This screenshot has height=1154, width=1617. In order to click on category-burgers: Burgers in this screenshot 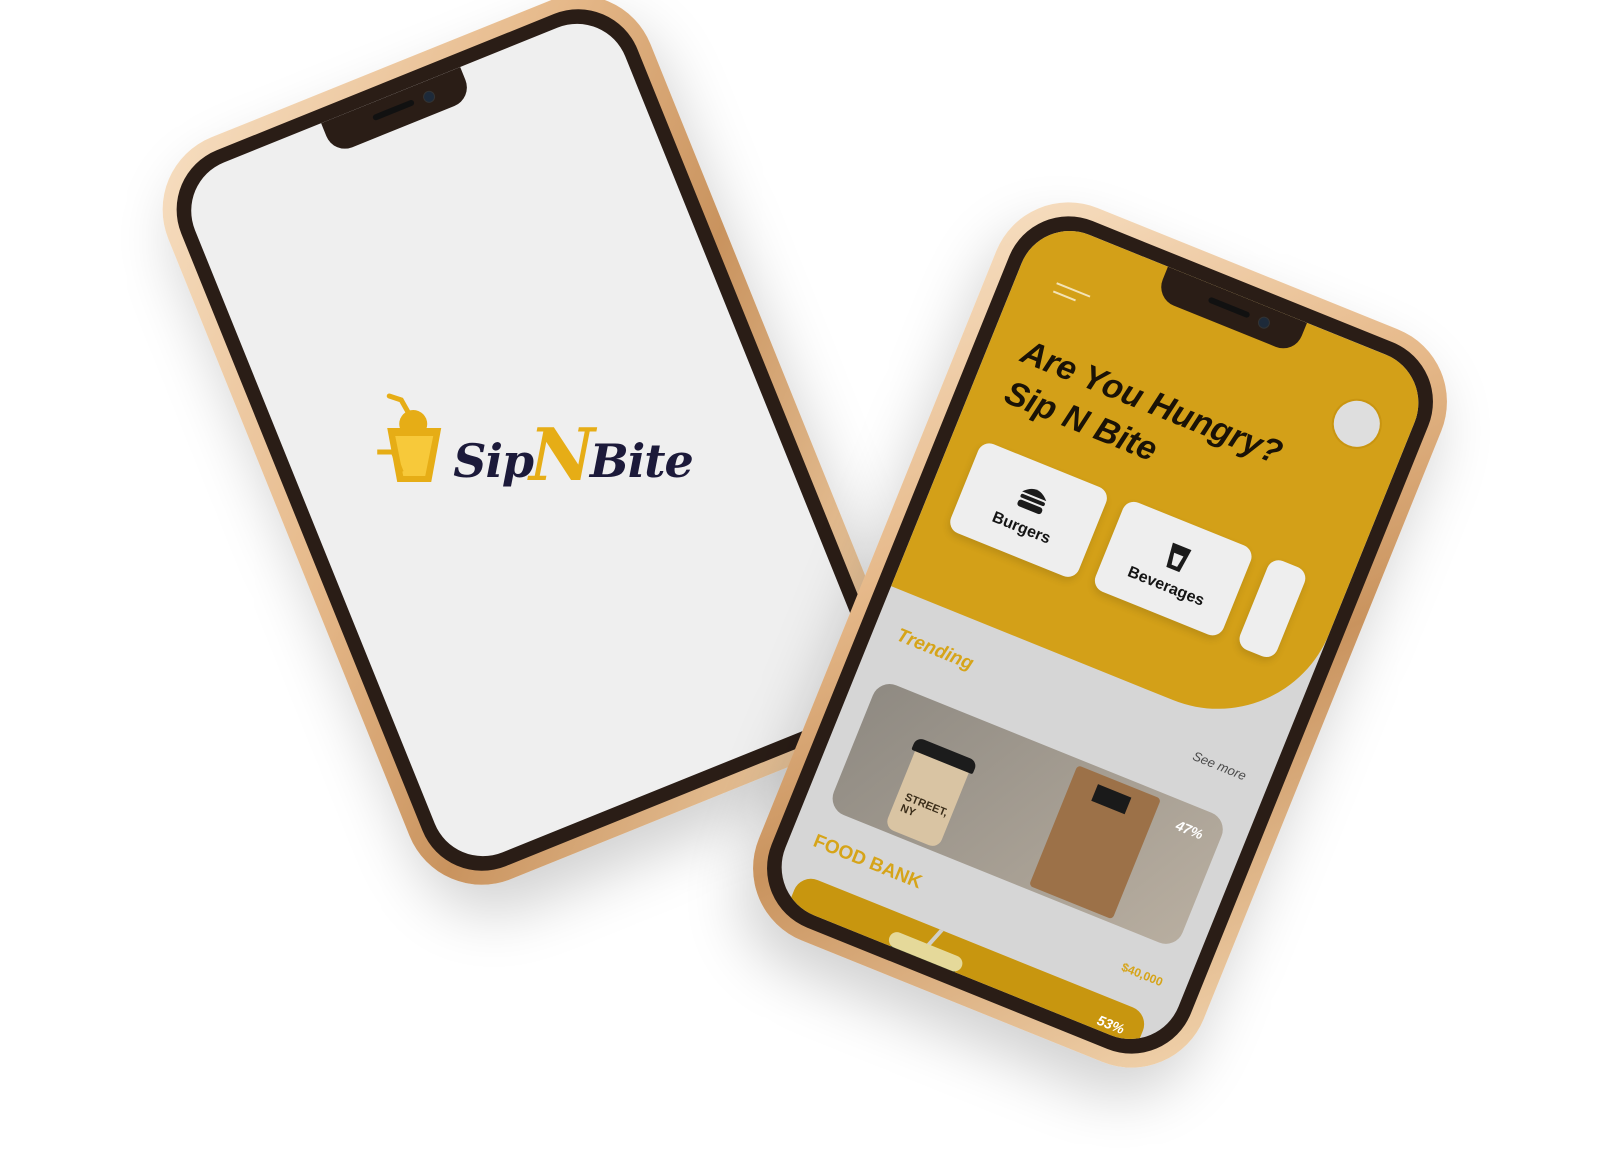, I will do `click(1028, 510)`.